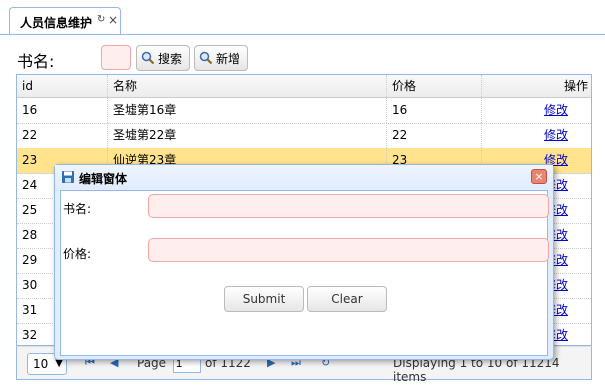 Image resolution: width=605 pixels, height=387 pixels. Describe the element at coordinates (302, 17) in the screenshot. I see `tab-bar: 人员信息维护 ↻ ×` at that location.